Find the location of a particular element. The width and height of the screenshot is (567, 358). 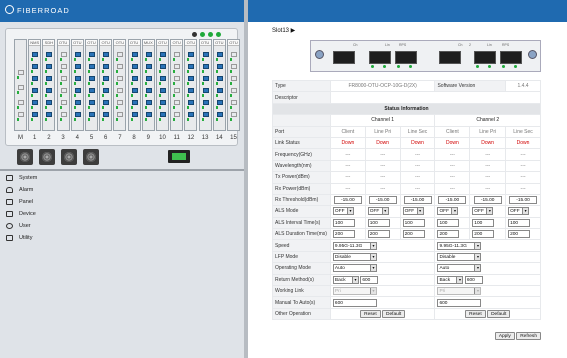

chassis-slot: NMS is located at coordinates (35, 85).